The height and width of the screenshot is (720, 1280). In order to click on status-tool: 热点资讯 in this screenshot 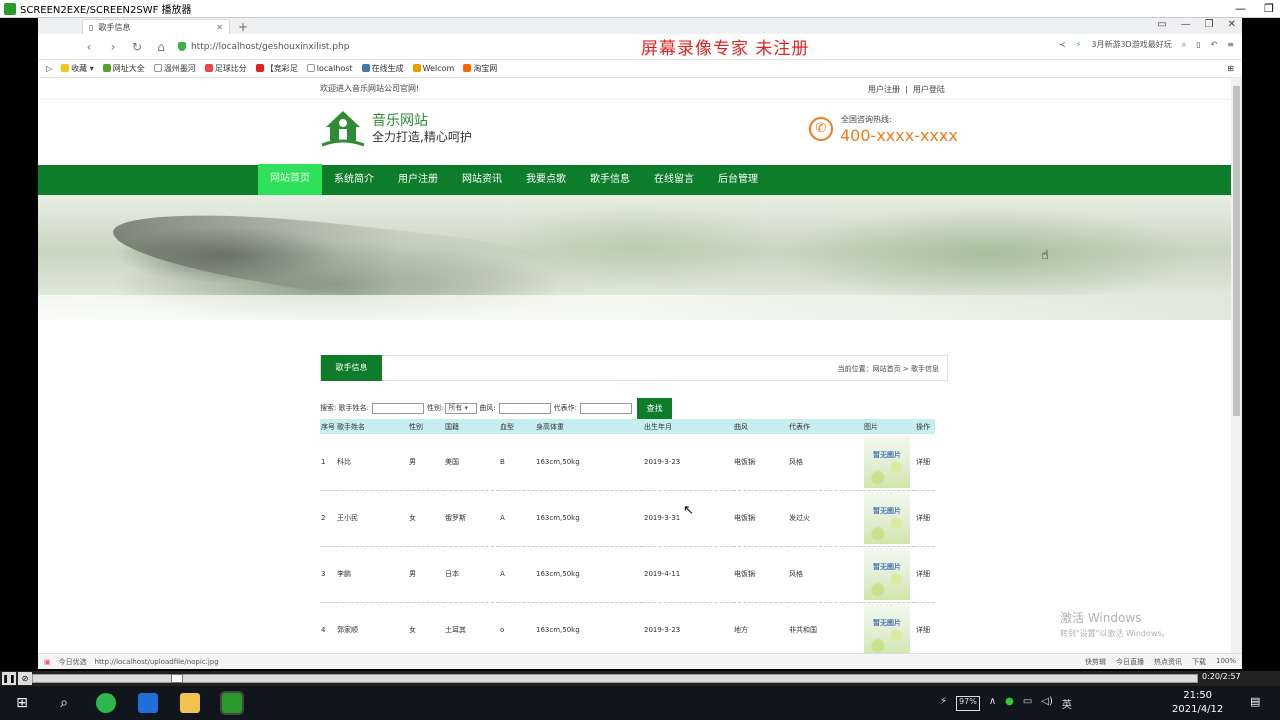, I will do `click(1168, 662)`.